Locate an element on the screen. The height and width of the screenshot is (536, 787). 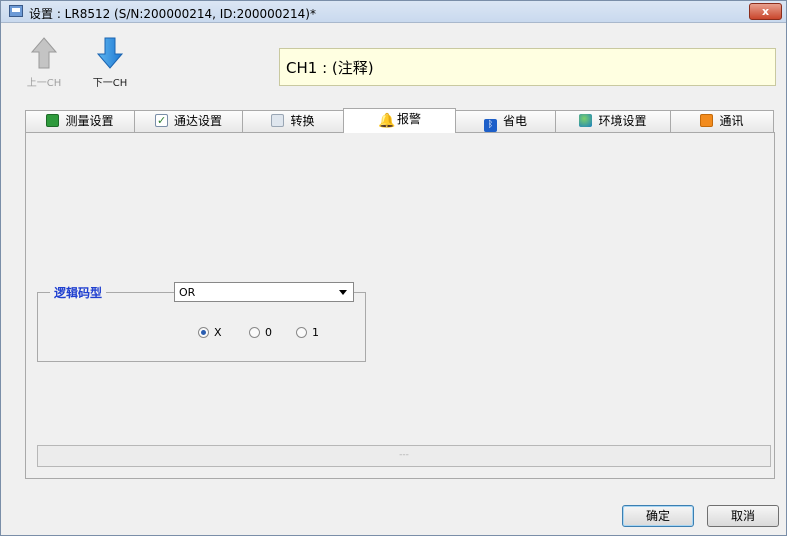
radio-label: 0 is located at coordinates (268, 332).